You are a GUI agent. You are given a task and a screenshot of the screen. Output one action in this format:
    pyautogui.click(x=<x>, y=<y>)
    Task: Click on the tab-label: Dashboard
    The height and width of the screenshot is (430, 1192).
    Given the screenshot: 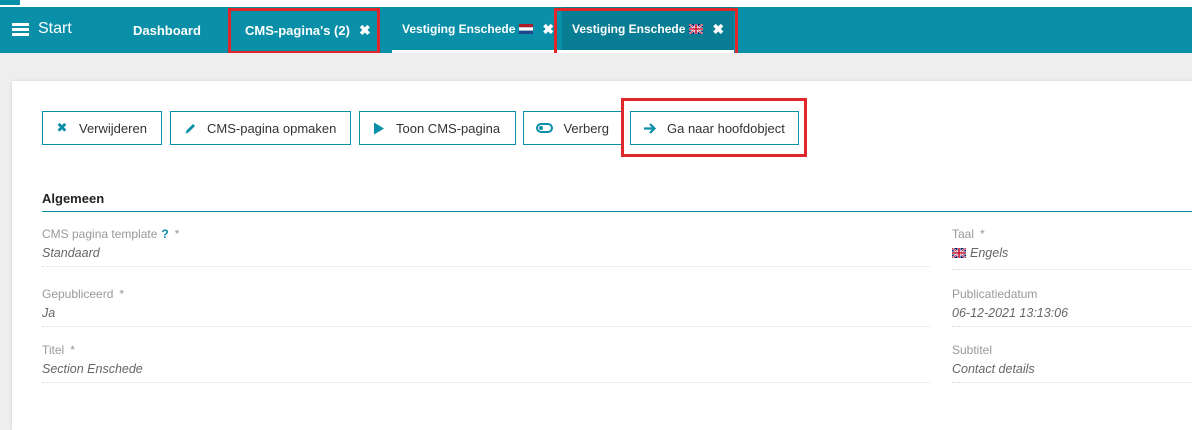 What is the action you would take?
    pyautogui.click(x=167, y=30)
    